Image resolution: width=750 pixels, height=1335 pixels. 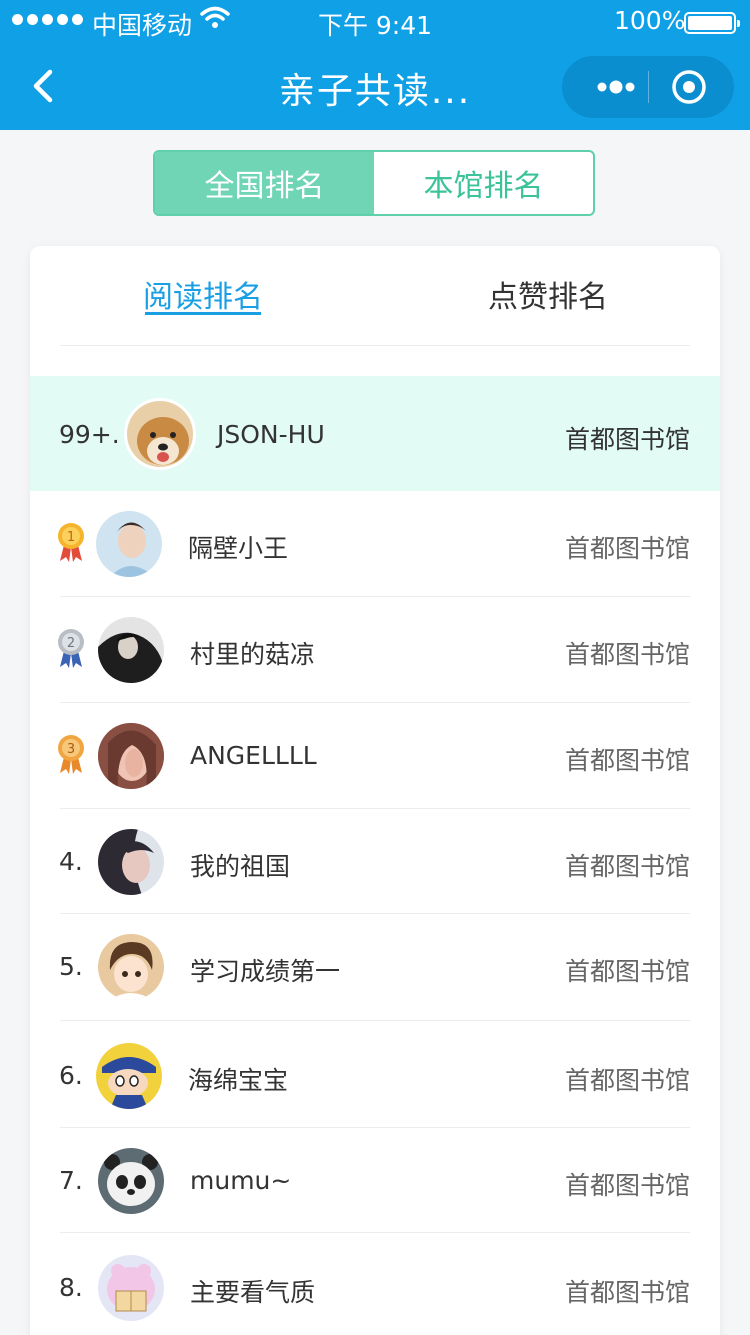 What do you see at coordinates (712, 23) in the screenshot?
I see `battery-icon` at bounding box center [712, 23].